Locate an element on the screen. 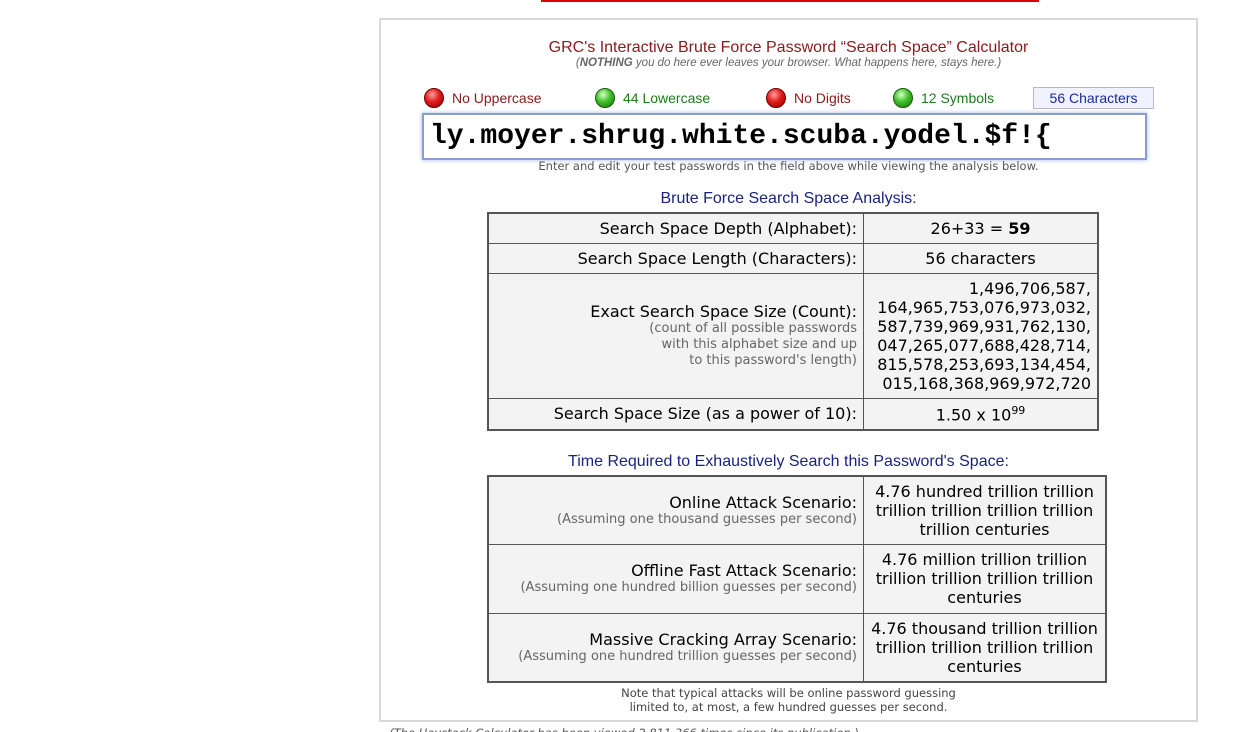  count-label: Exact Search Space Size (Count): is located at coordinates (723, 311).